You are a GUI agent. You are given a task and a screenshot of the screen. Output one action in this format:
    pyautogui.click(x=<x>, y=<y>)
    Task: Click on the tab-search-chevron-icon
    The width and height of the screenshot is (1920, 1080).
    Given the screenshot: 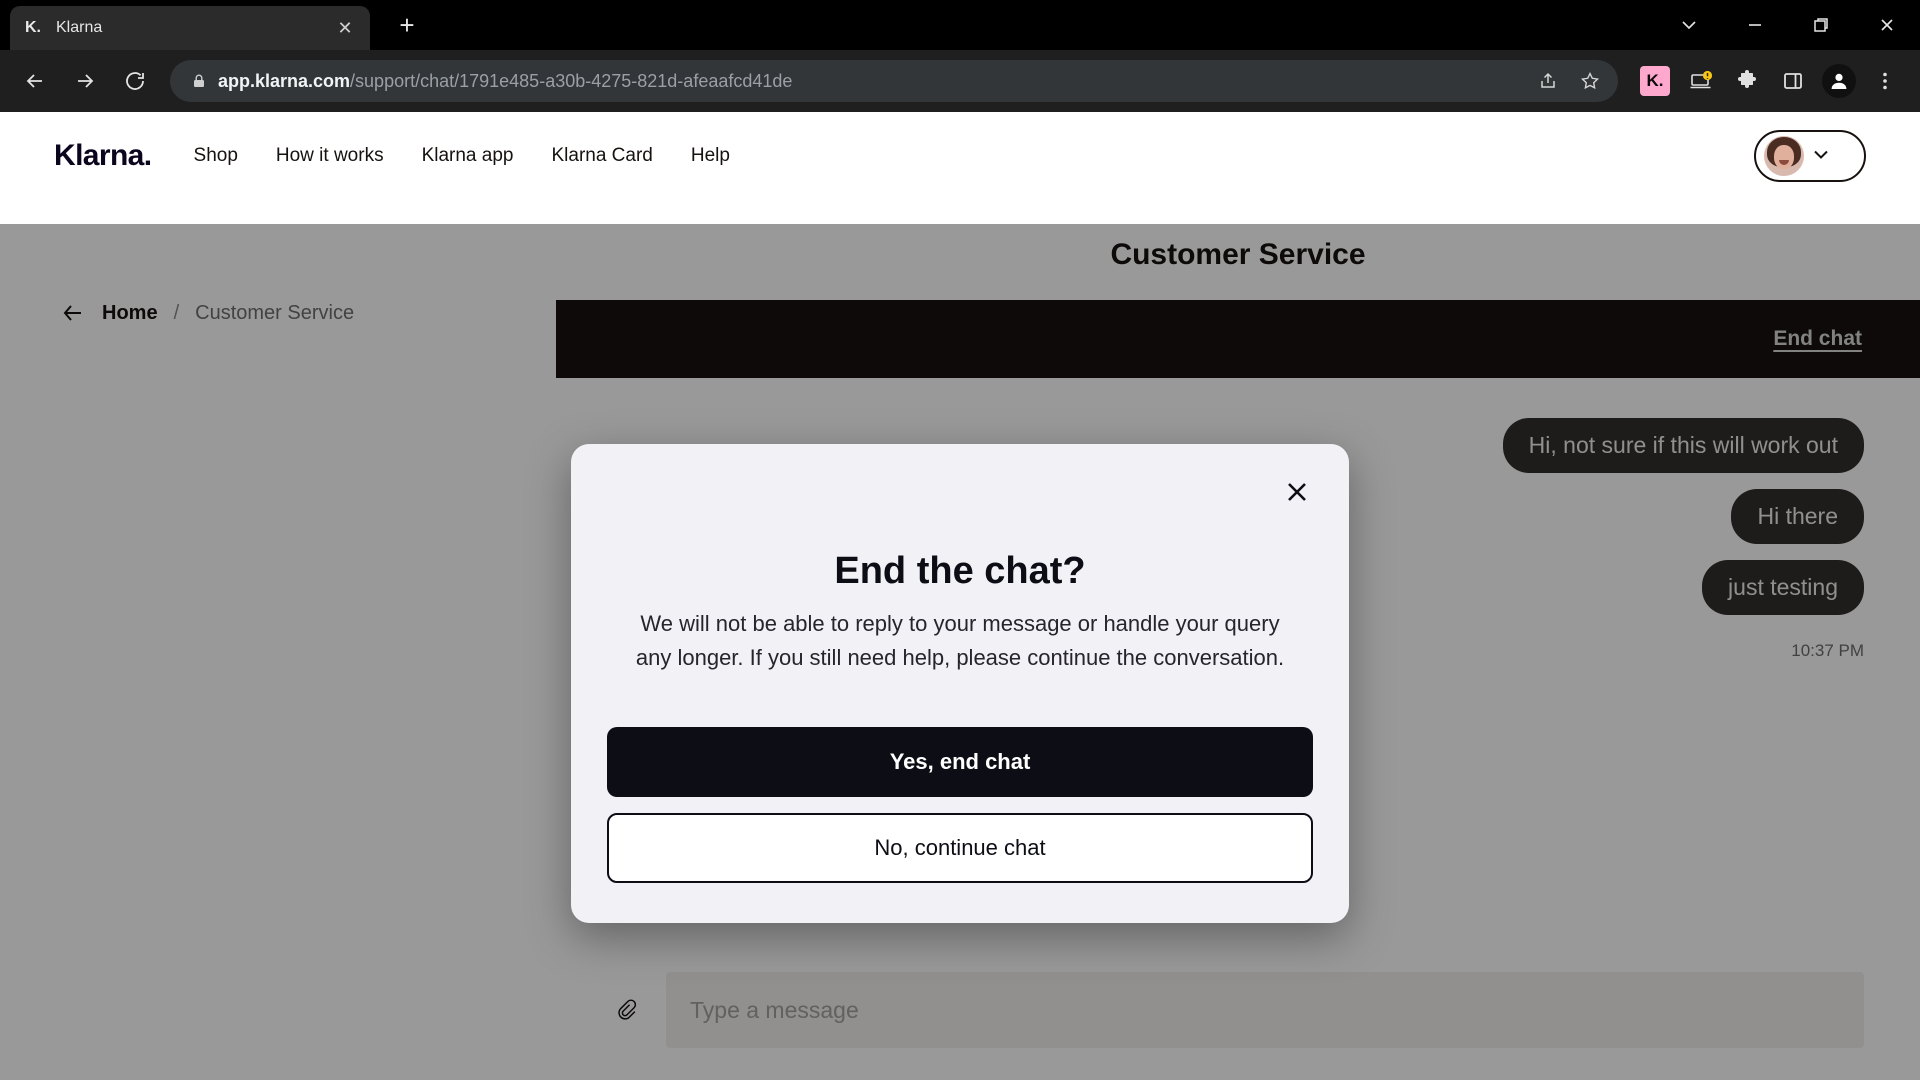 What is the action you would take?
    pyautogui.click(x=1689, y=25)
    